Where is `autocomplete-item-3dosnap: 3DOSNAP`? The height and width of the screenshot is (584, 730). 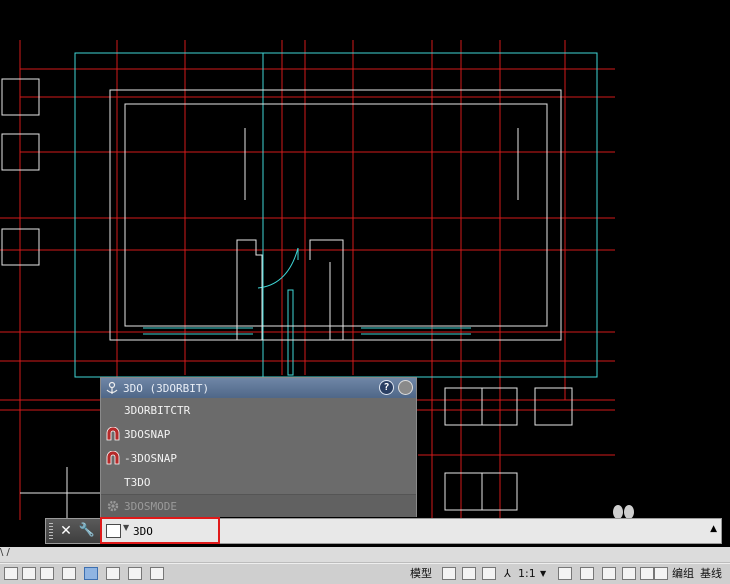 autocomplete-item-3dosnap: 3DOSNAP is located at coordinates (258, 434).